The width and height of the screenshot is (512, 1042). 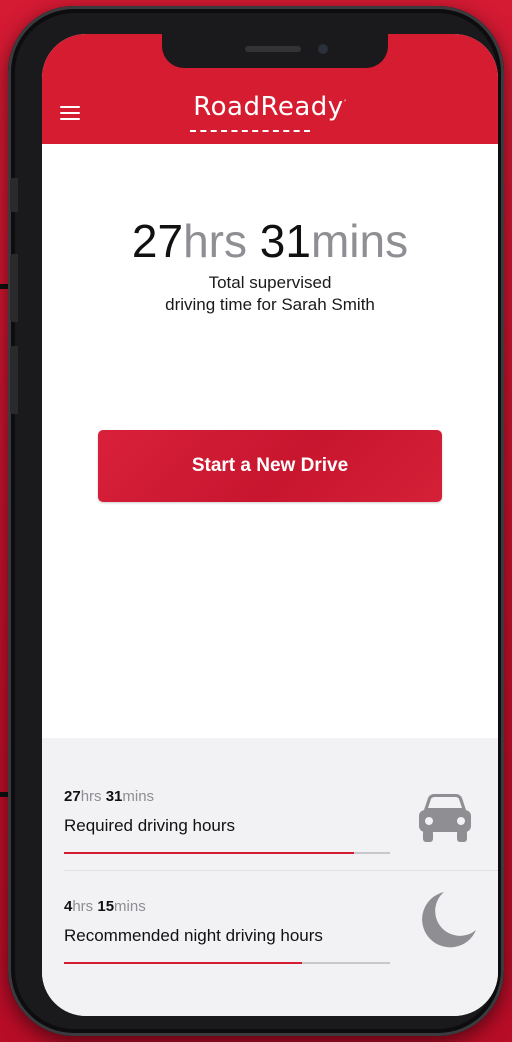 I want to click on total-minutes: 31, so click(x=285, y=241).